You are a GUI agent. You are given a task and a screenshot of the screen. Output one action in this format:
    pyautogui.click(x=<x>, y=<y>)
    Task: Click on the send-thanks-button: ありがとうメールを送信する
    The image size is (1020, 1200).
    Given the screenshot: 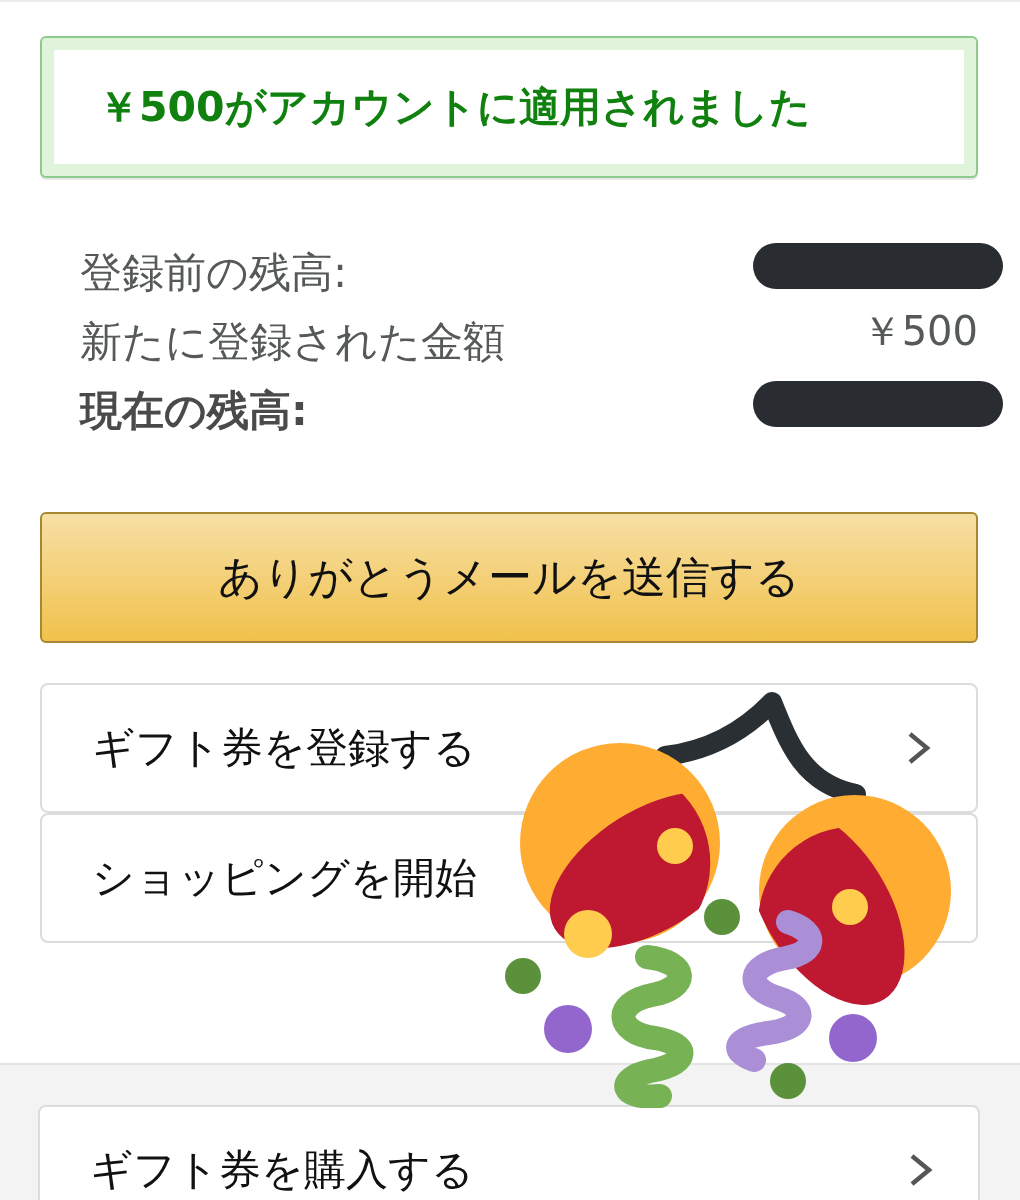 What is the action you would take?
    pyautogui.click(x=509, y=577)
    